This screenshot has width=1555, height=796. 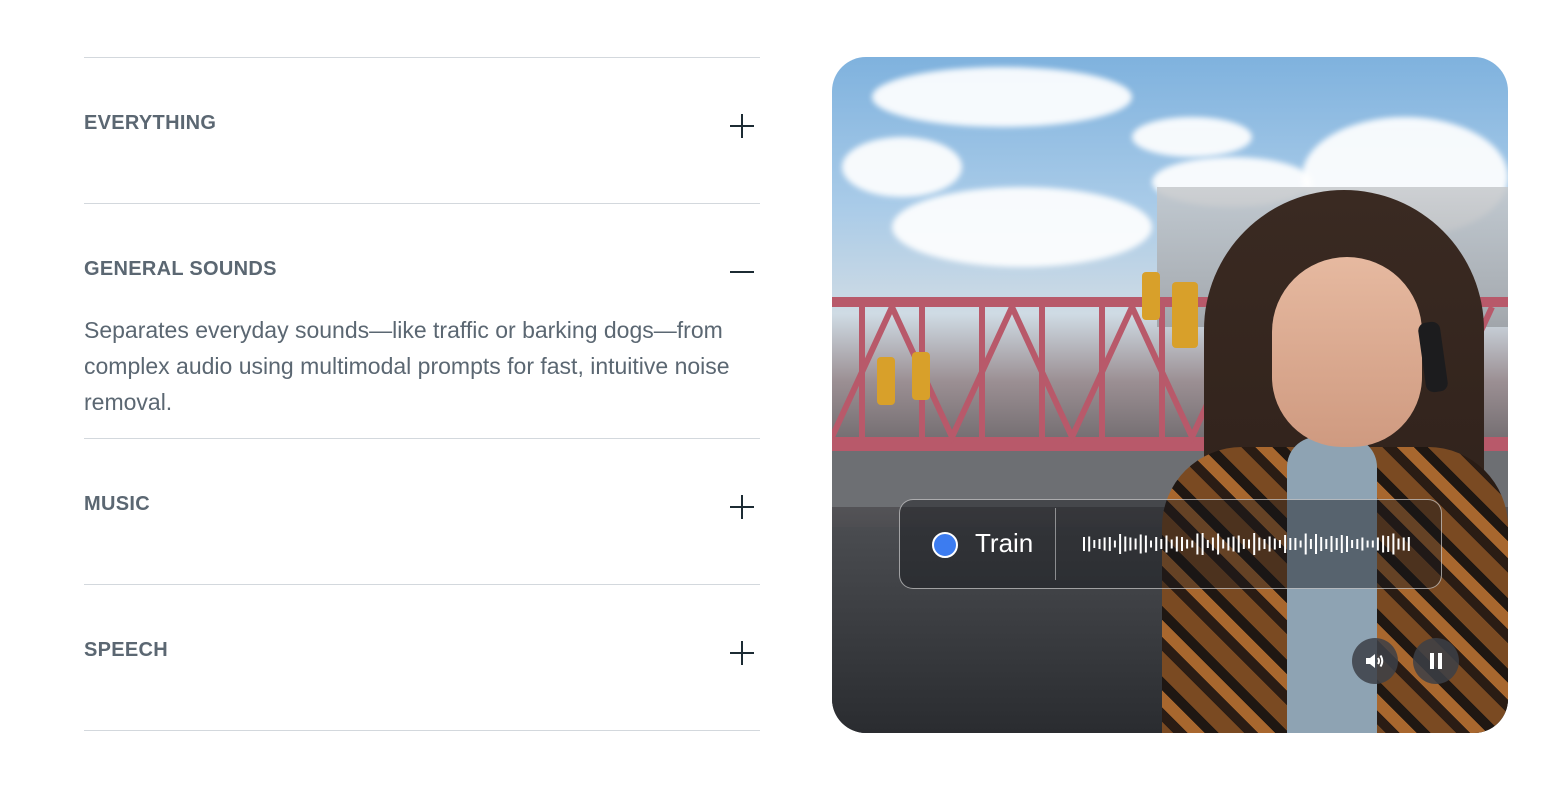 I want to click on accordion-title: EVERYTHING, so click(x=150, y=123).